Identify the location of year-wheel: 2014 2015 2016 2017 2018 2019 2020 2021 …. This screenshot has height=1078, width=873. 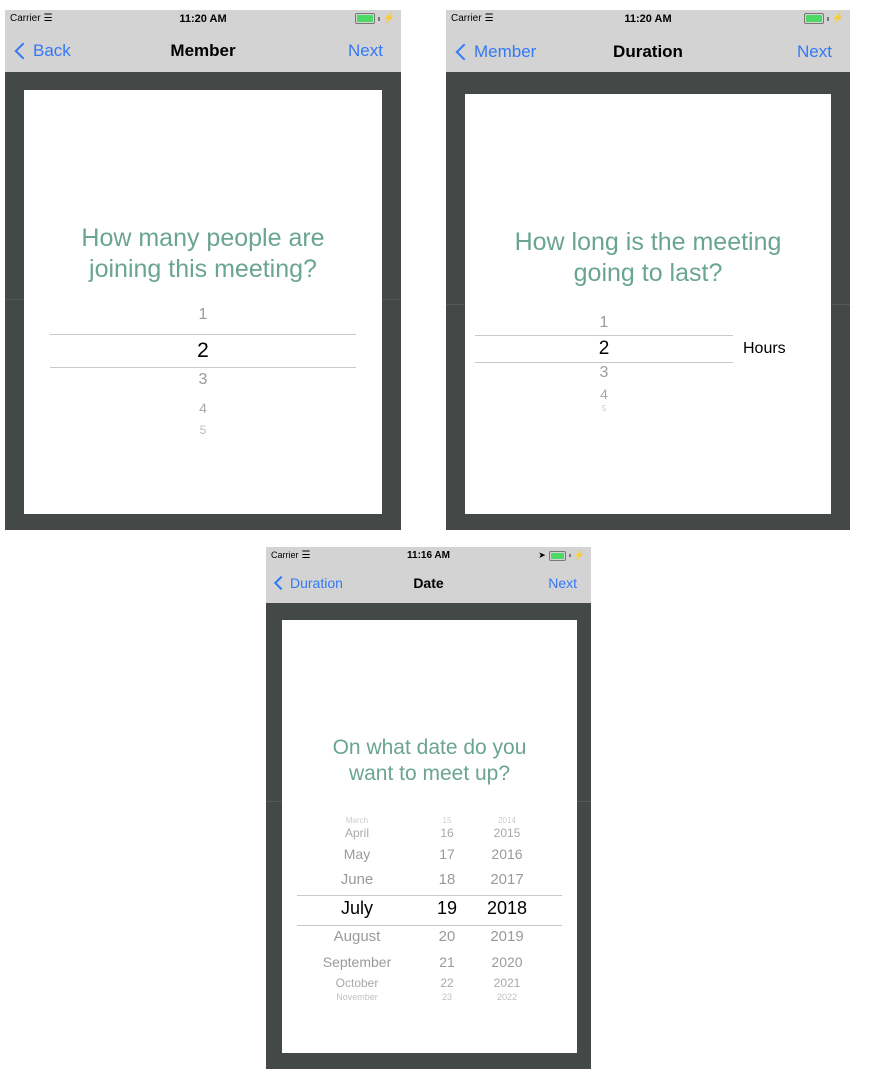
(507, 916).